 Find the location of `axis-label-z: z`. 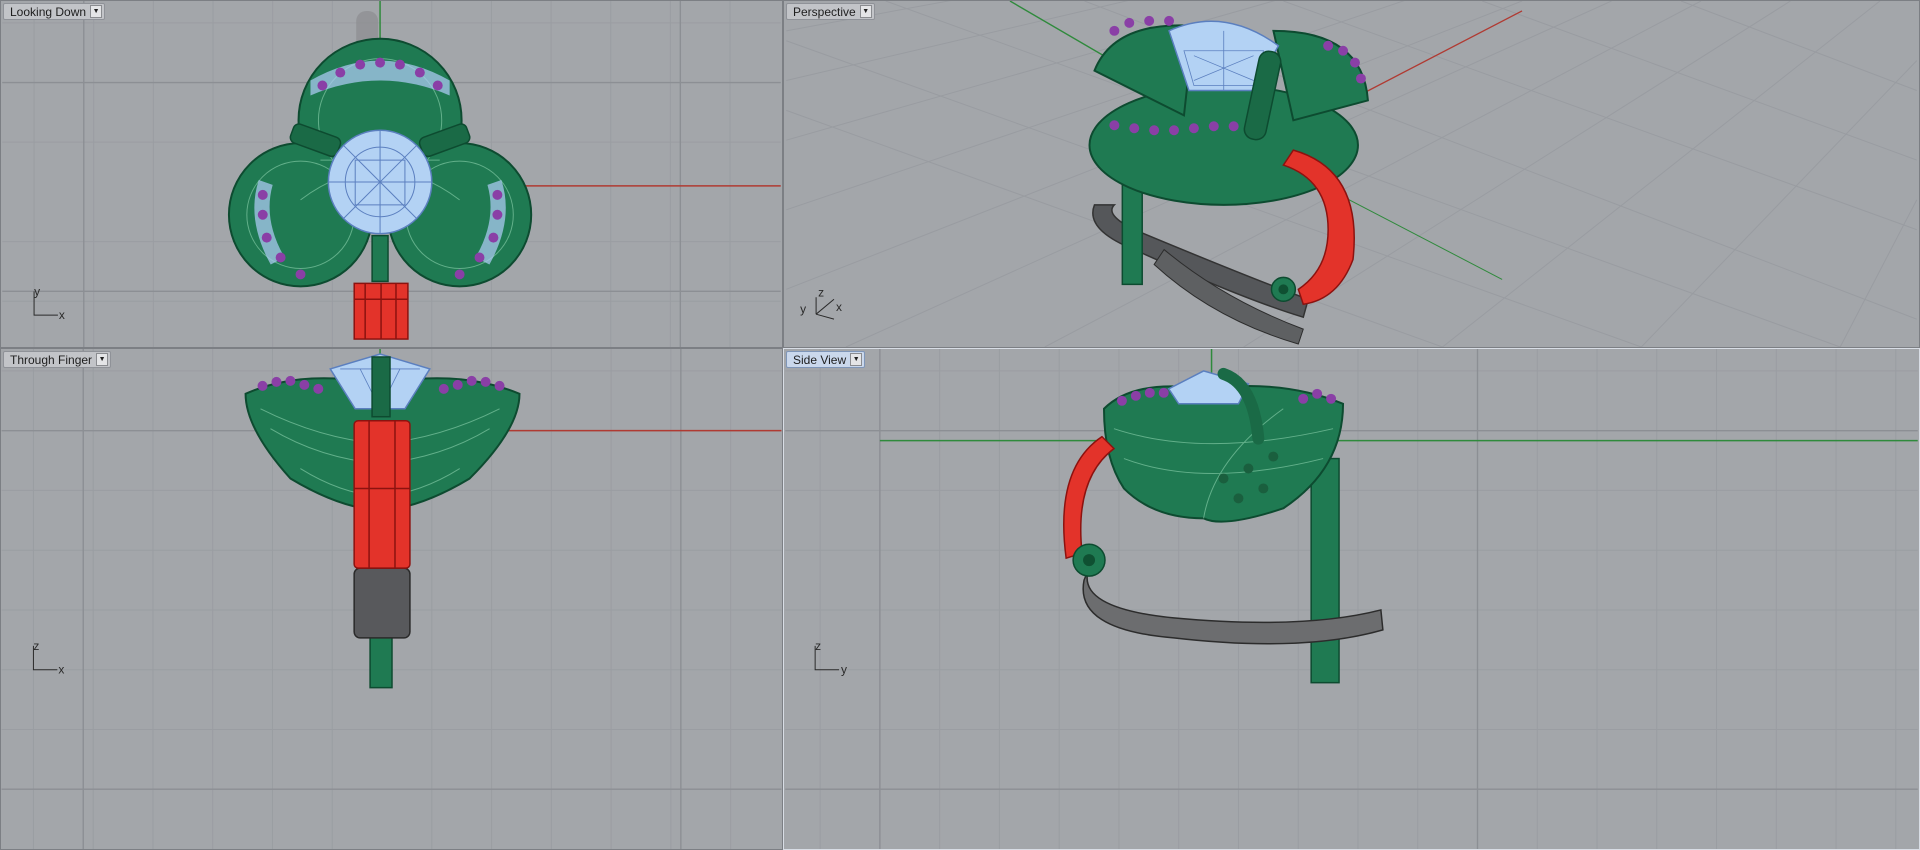

axis-label-z: z is located at coordinates (821, 292).